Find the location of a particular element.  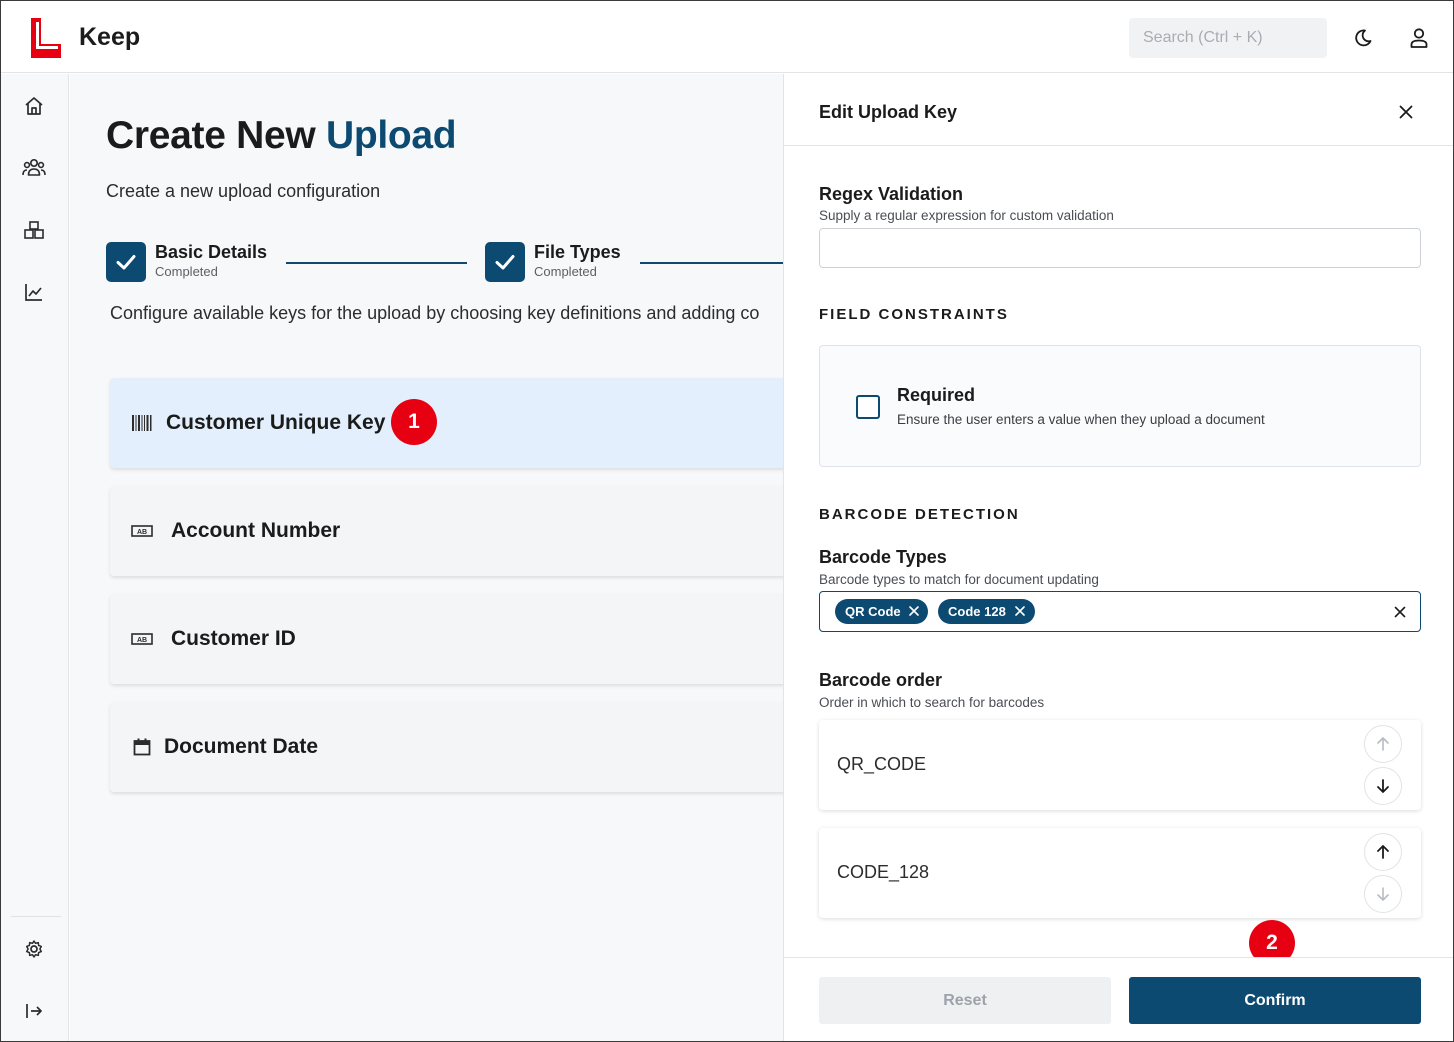

required-checkbox is located at coordinates (868, 407).